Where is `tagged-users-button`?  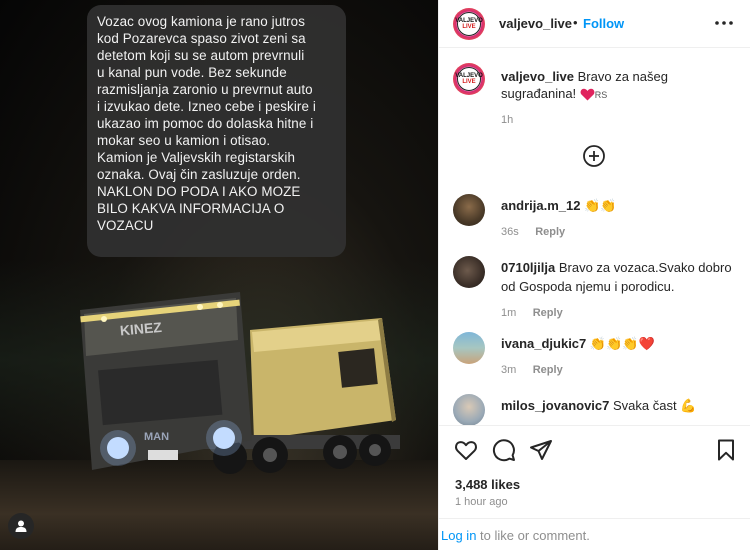
tagged-users-button is located at coordinates (21, 526).